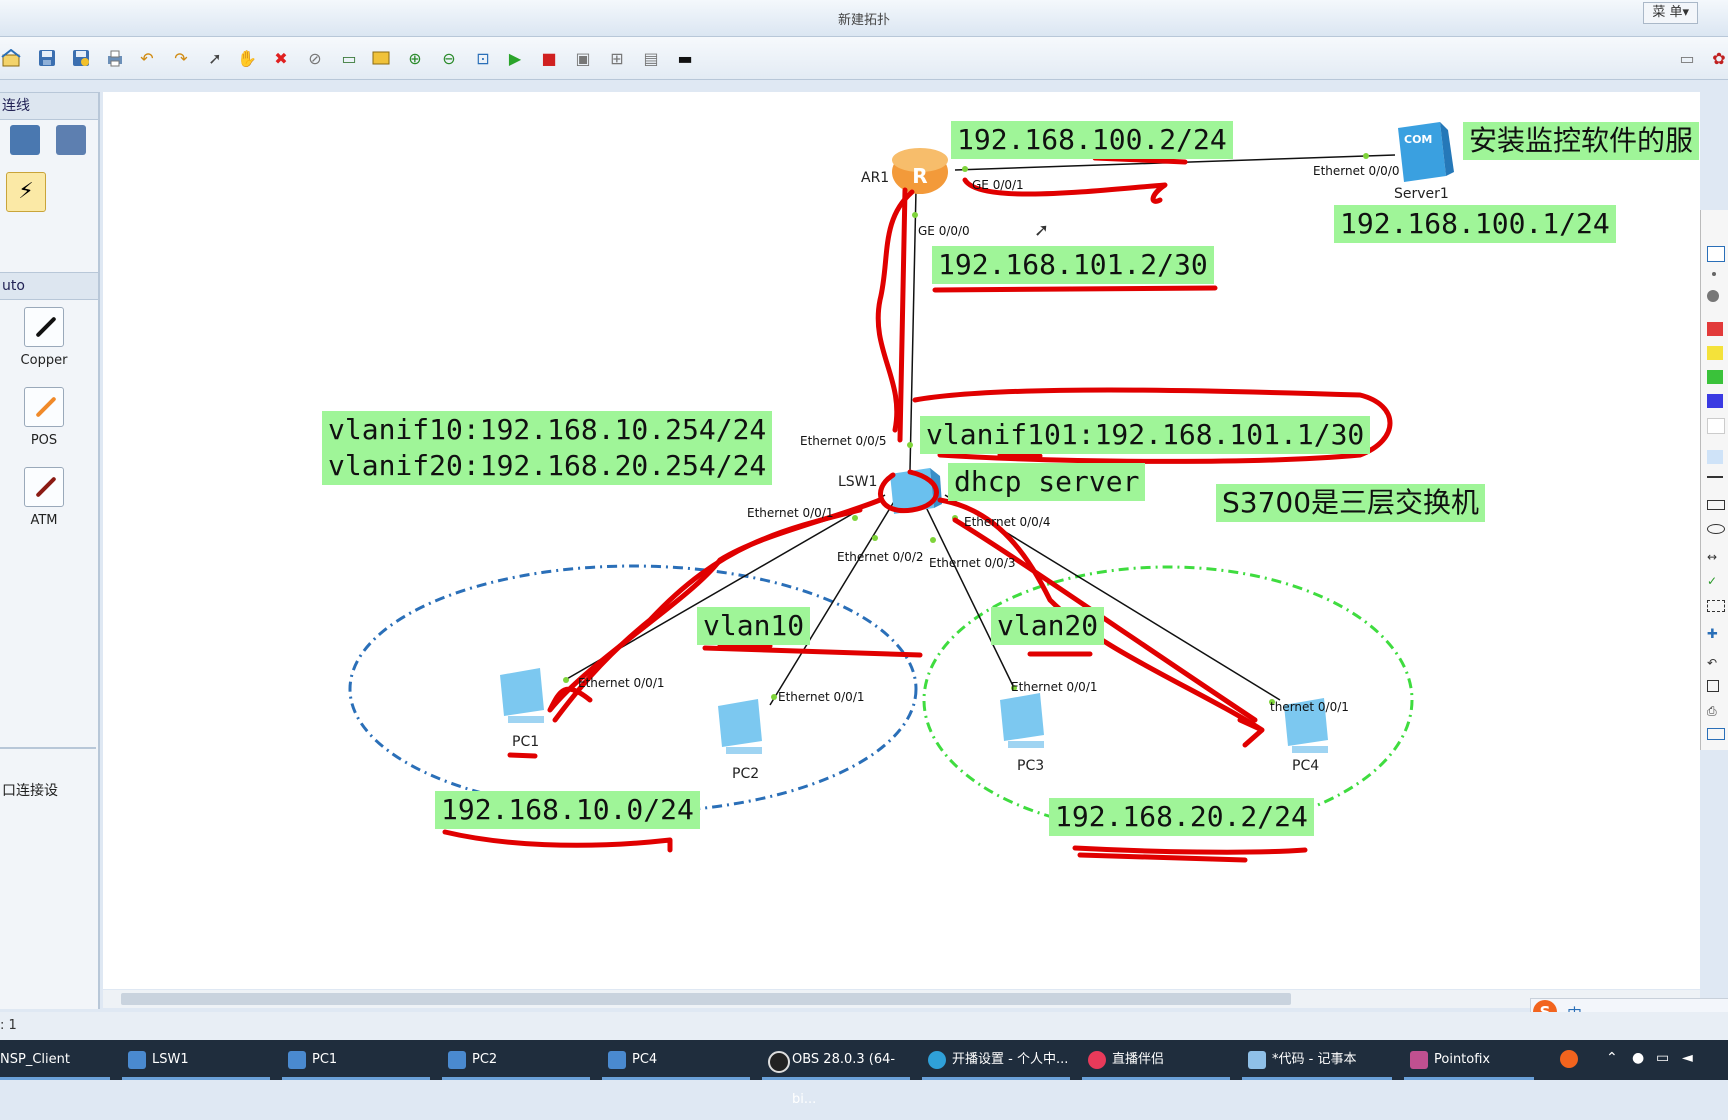 The width and height of the screenshot is (1728, 1120). I want to click on label-vlan20: vlan20, so click(1048, 626).